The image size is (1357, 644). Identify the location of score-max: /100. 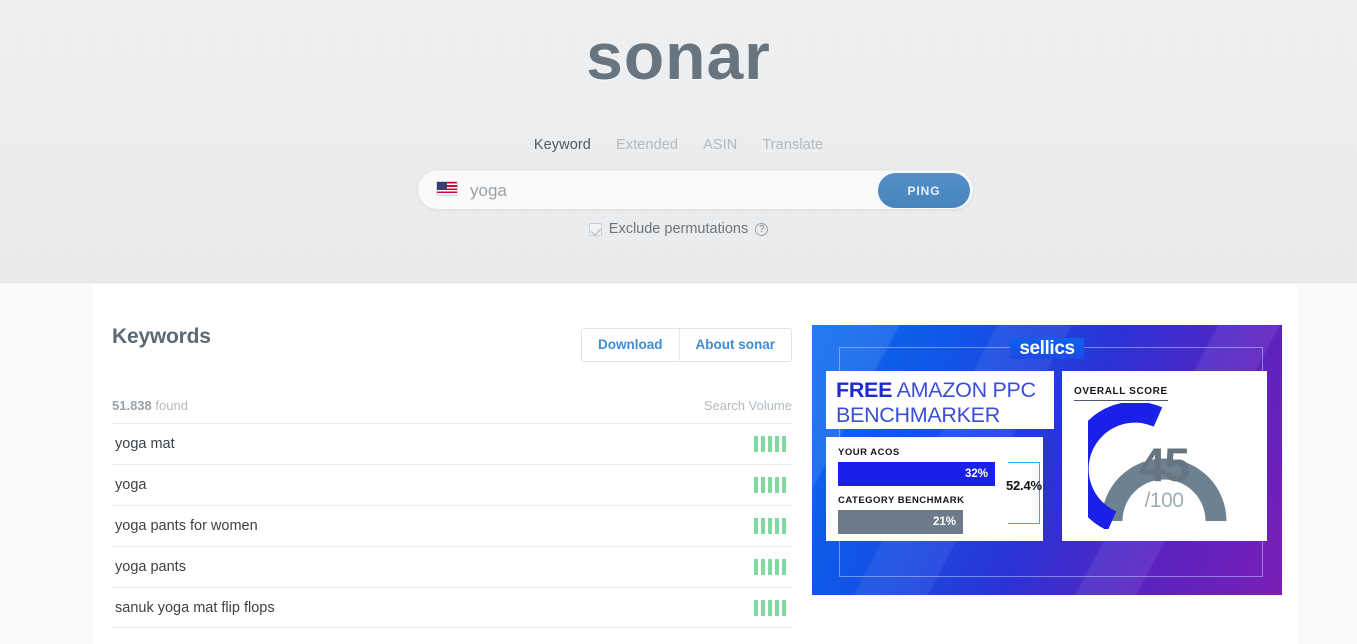
(1164, 500).